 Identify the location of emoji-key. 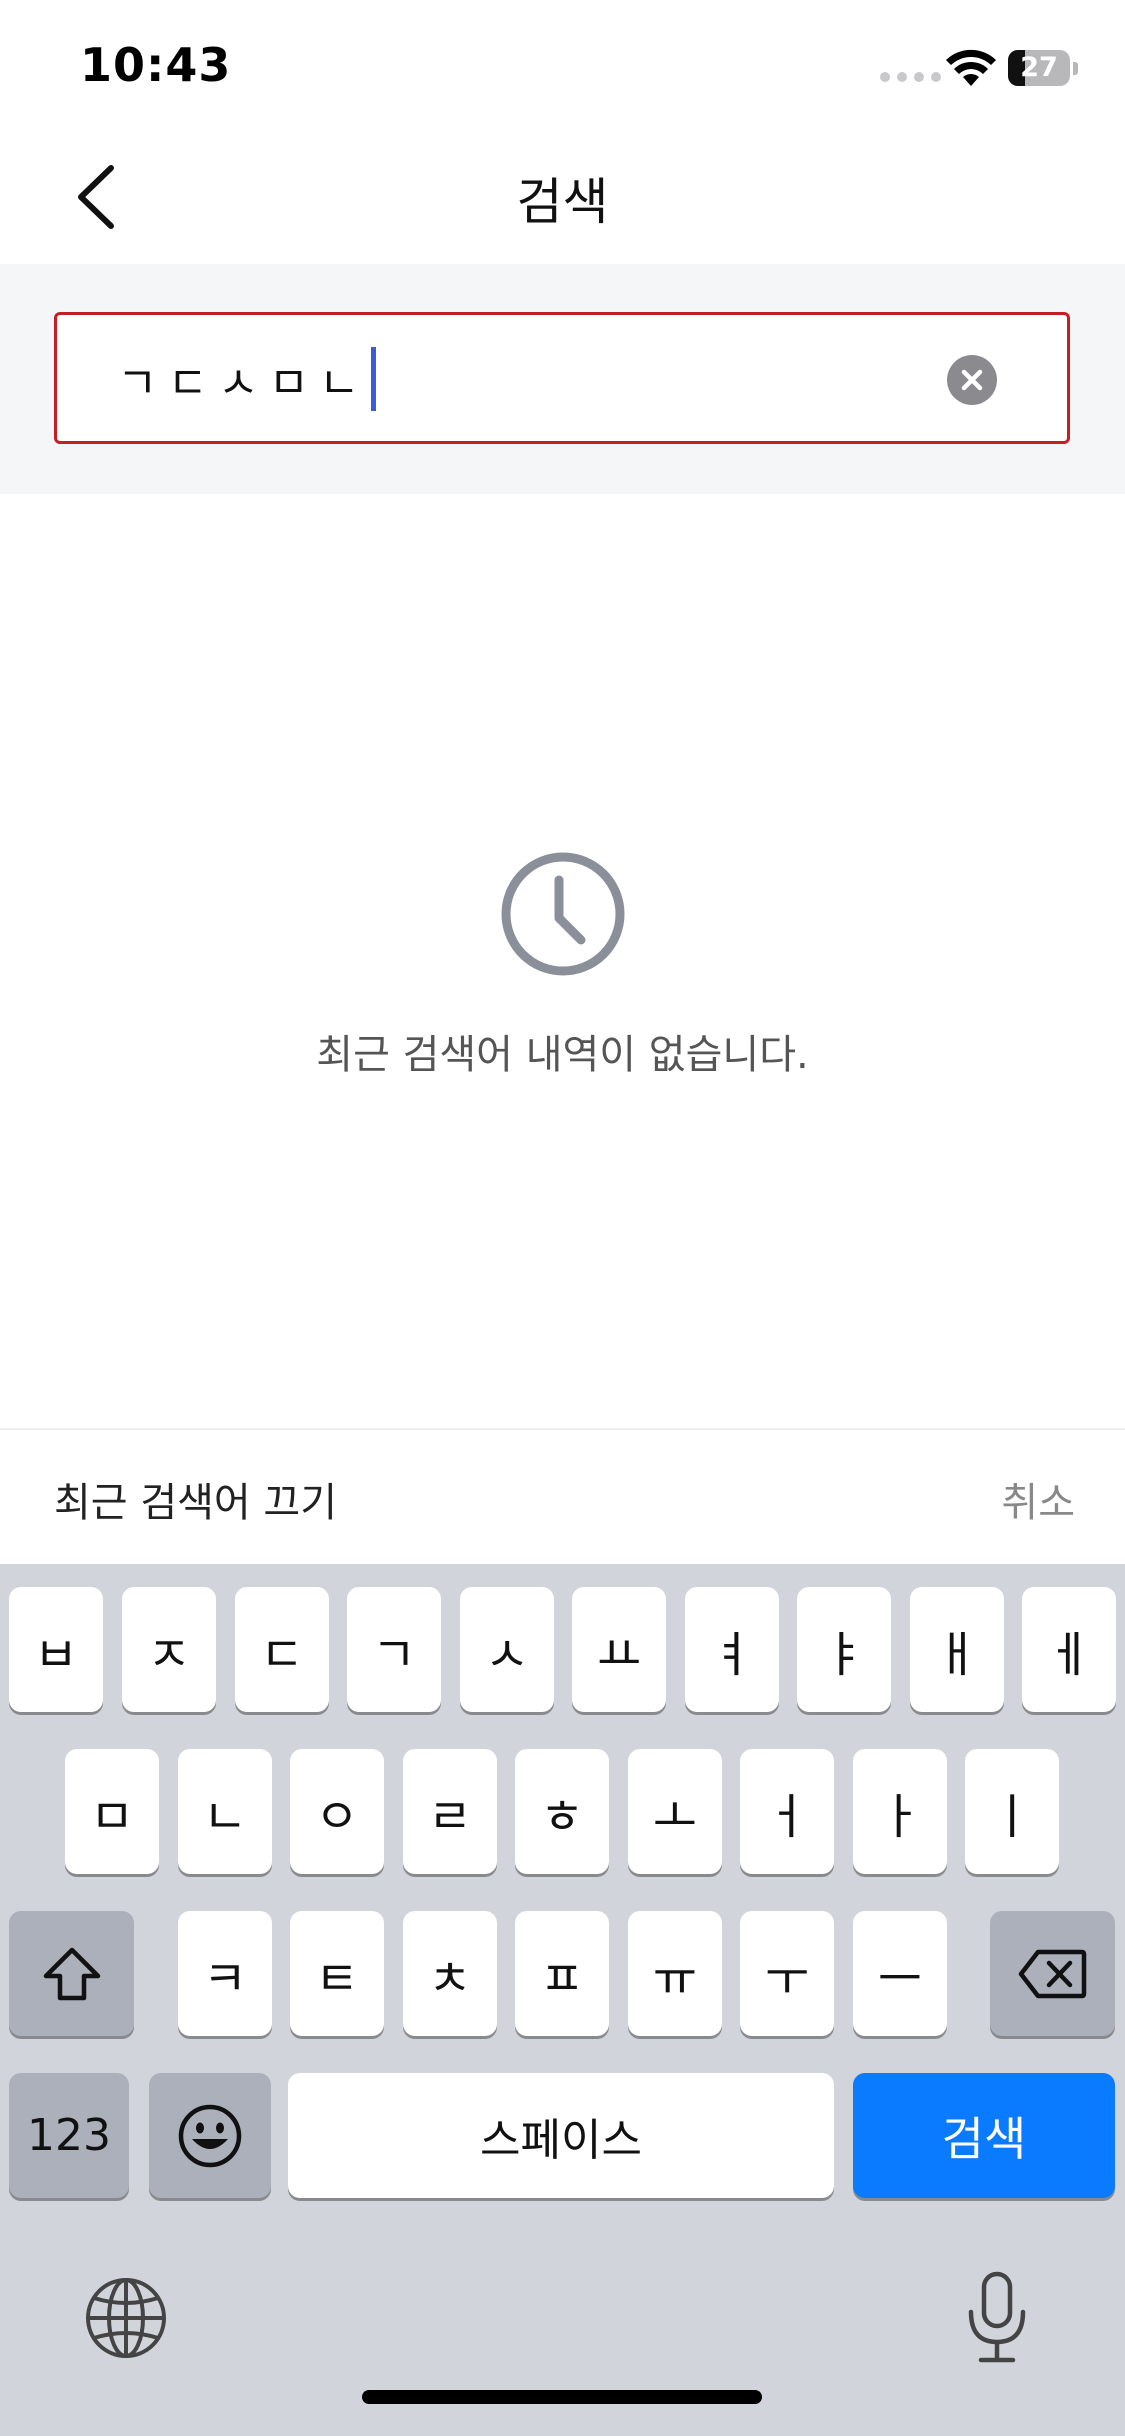
(210, 2135).